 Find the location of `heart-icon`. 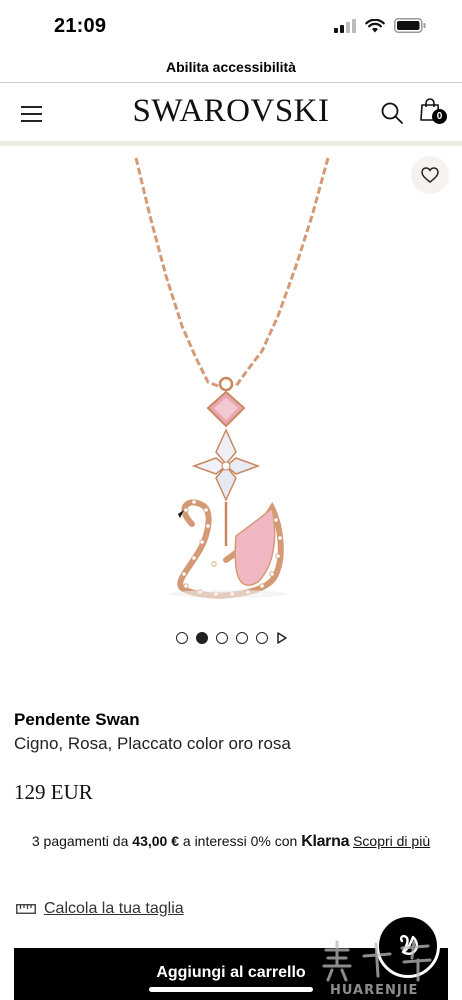

heart-icon is located at coordinates (430, 175).